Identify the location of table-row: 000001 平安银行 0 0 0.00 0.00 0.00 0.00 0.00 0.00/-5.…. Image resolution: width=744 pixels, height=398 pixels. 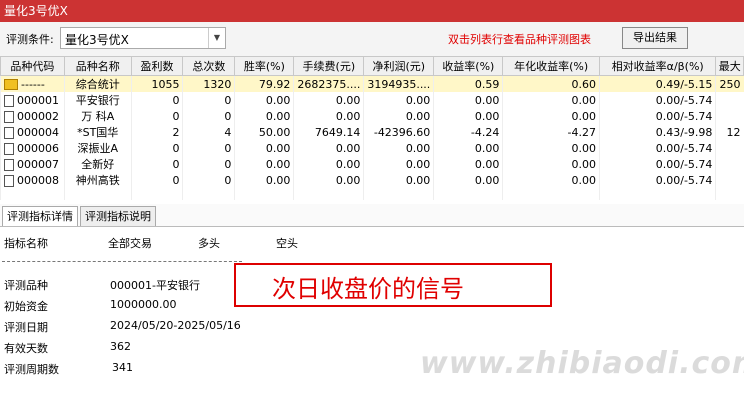
(372, 100).